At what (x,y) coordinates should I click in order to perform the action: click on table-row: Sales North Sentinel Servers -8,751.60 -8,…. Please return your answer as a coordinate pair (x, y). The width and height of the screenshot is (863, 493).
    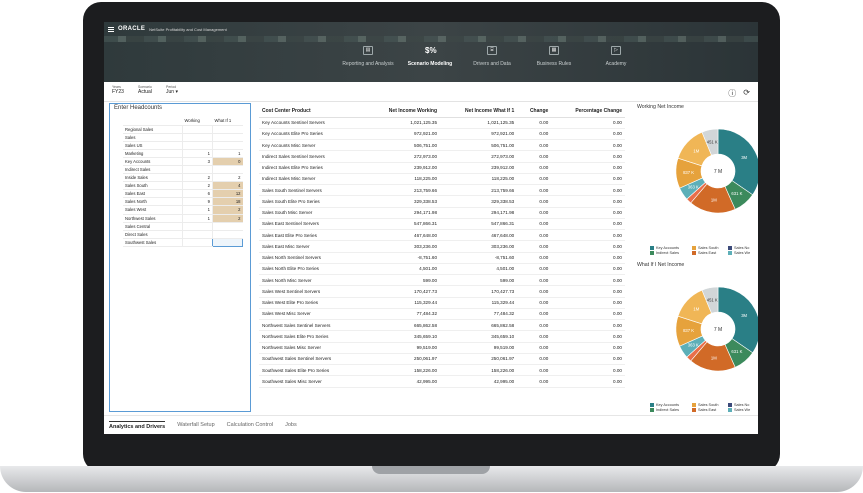
    Looking at the image, I should click on (442, 258).